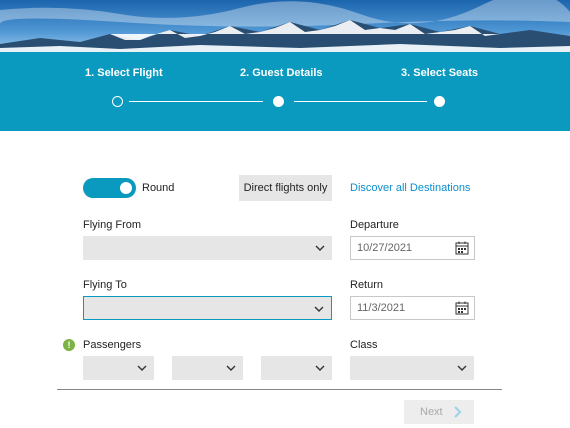 The height and width of the screenshot is (428, 570). Describe the element at coordinates (439, 101) in the screenshot. I see `step-3-indicator` at that location.